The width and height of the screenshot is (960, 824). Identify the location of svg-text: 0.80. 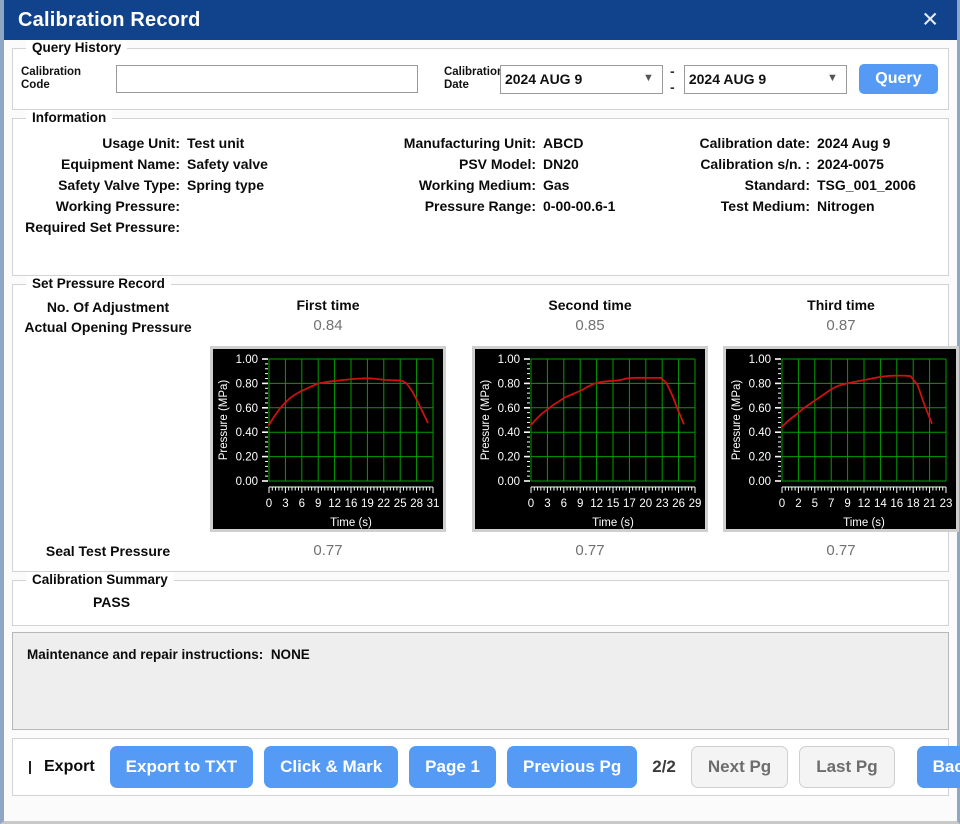
(760, 384).